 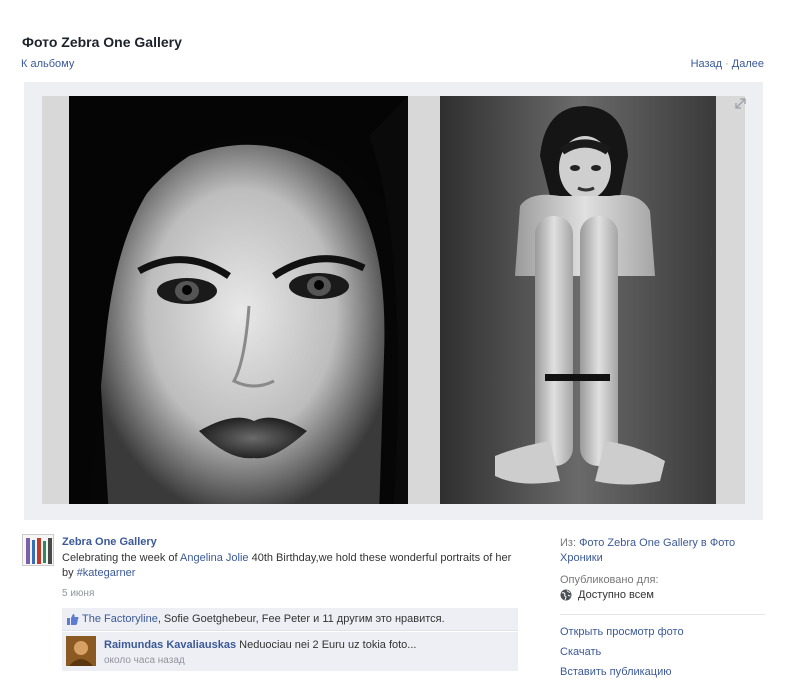 What do you see at coordinates (616, 672) in the screenshot?
I see `embed-post-link: Вставить публикацию` at bounding box center [616, 672].